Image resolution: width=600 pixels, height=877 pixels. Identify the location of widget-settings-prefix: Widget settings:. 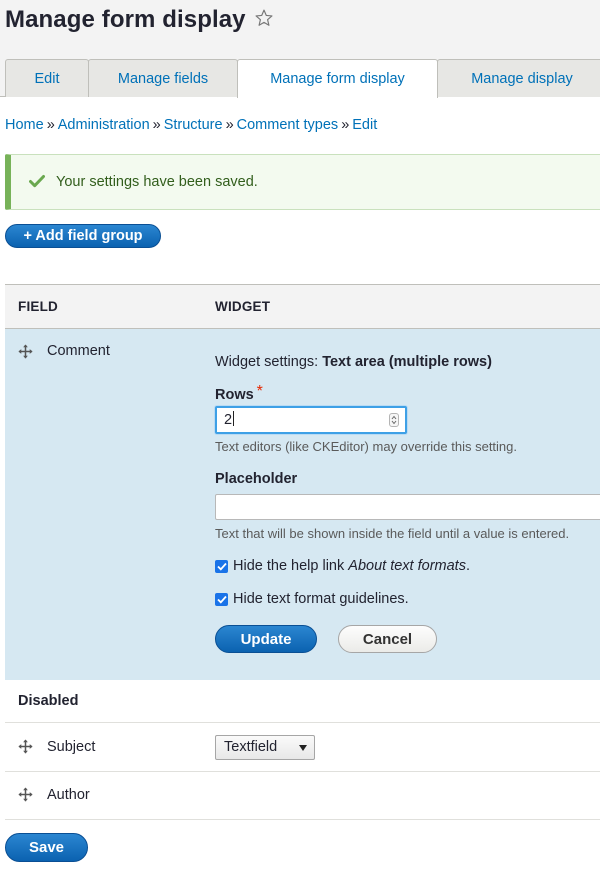
(267, 362).